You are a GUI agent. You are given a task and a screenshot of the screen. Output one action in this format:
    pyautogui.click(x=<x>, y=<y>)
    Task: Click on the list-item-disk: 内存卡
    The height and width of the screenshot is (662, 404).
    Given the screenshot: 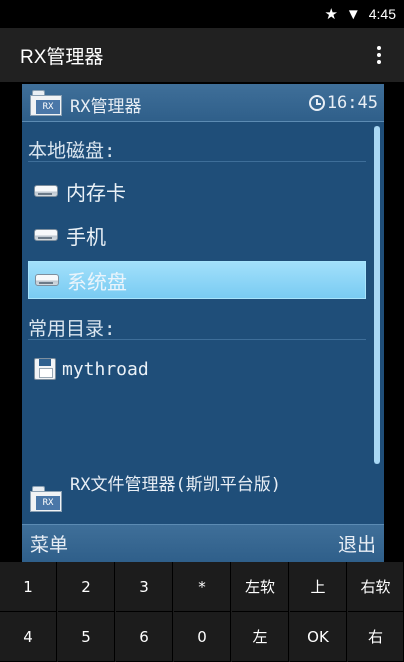 What is the action you would take?
    pyautogui.click(x=197, y=191)
    